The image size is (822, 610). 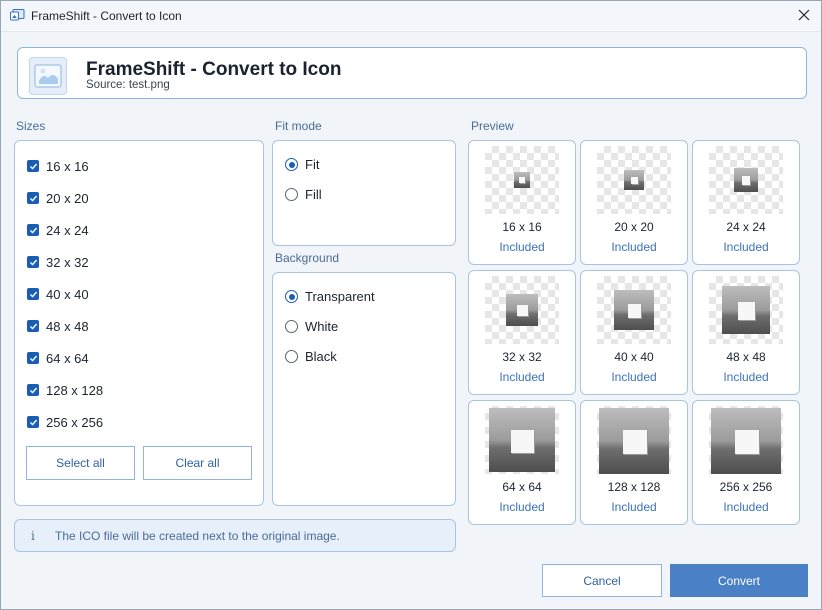 What do you see at coordinates (302, 164) in the screenshot?
I see `fit-mode-radio-fit: Fit` at bounding box center [302, 164].